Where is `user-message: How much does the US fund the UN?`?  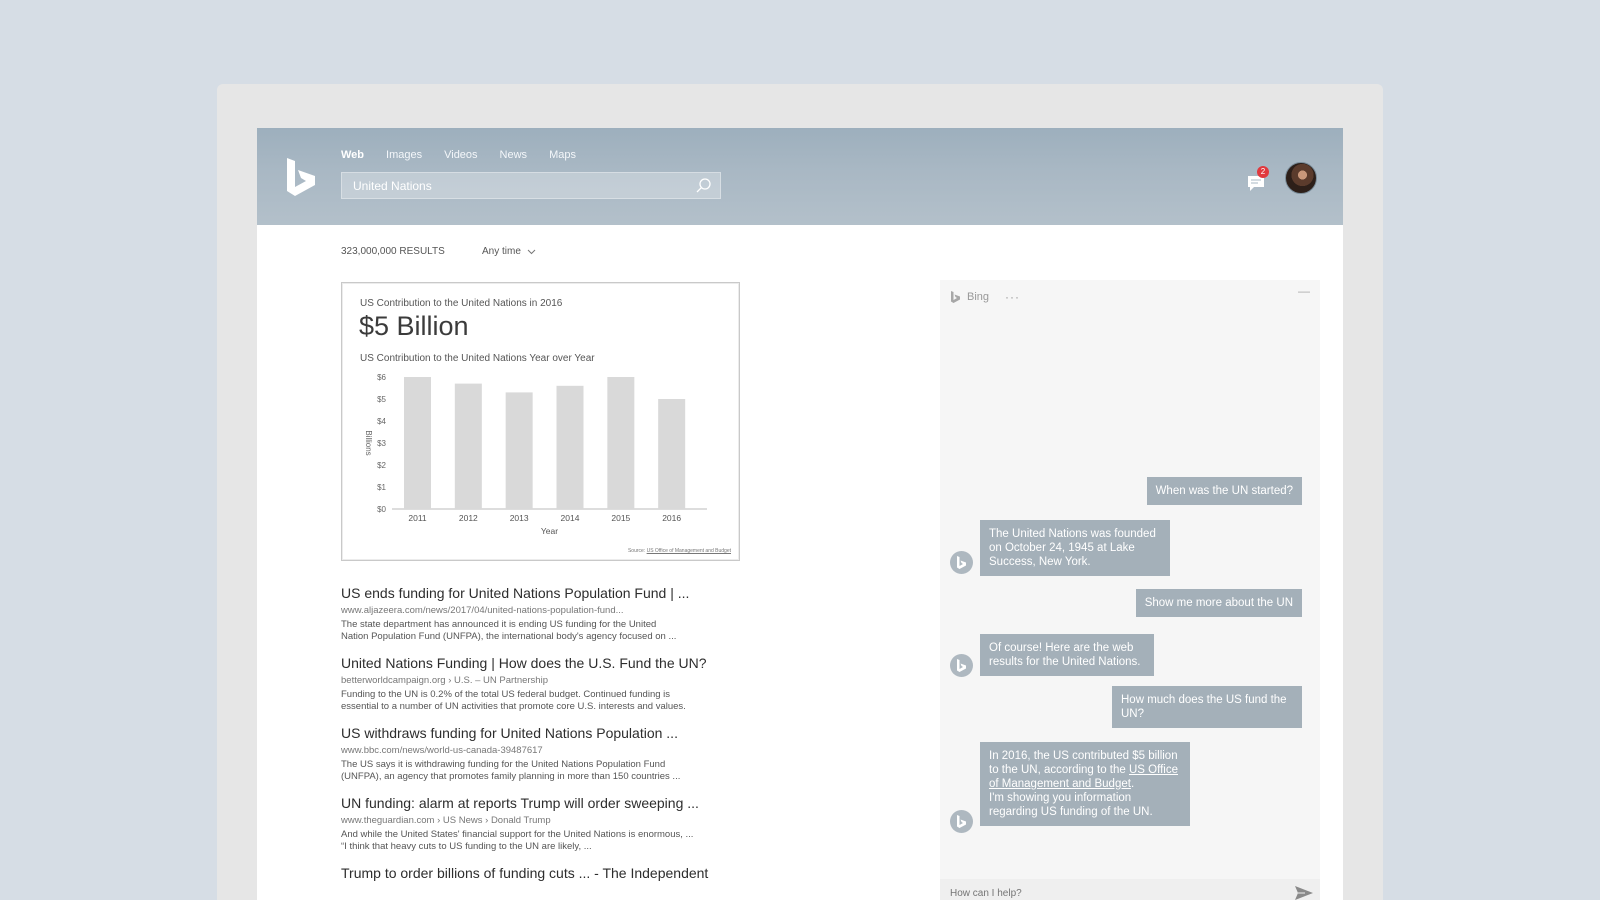
user-message: How much does the US fund the UN? is located at coordinates (1207, 707).